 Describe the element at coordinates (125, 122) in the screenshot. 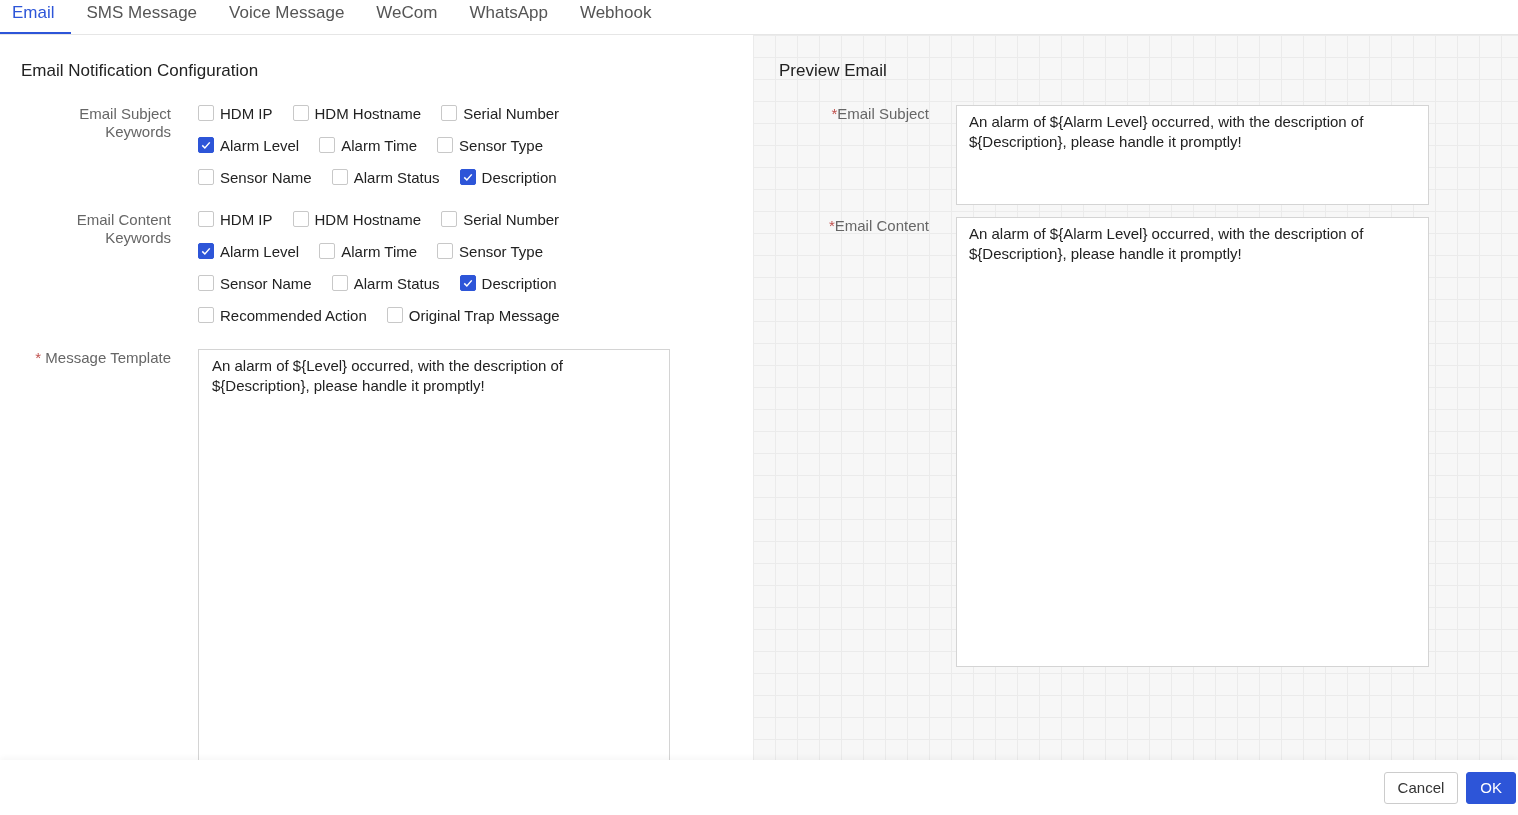

I see `field-label: Email Subject Keywords` at that location.